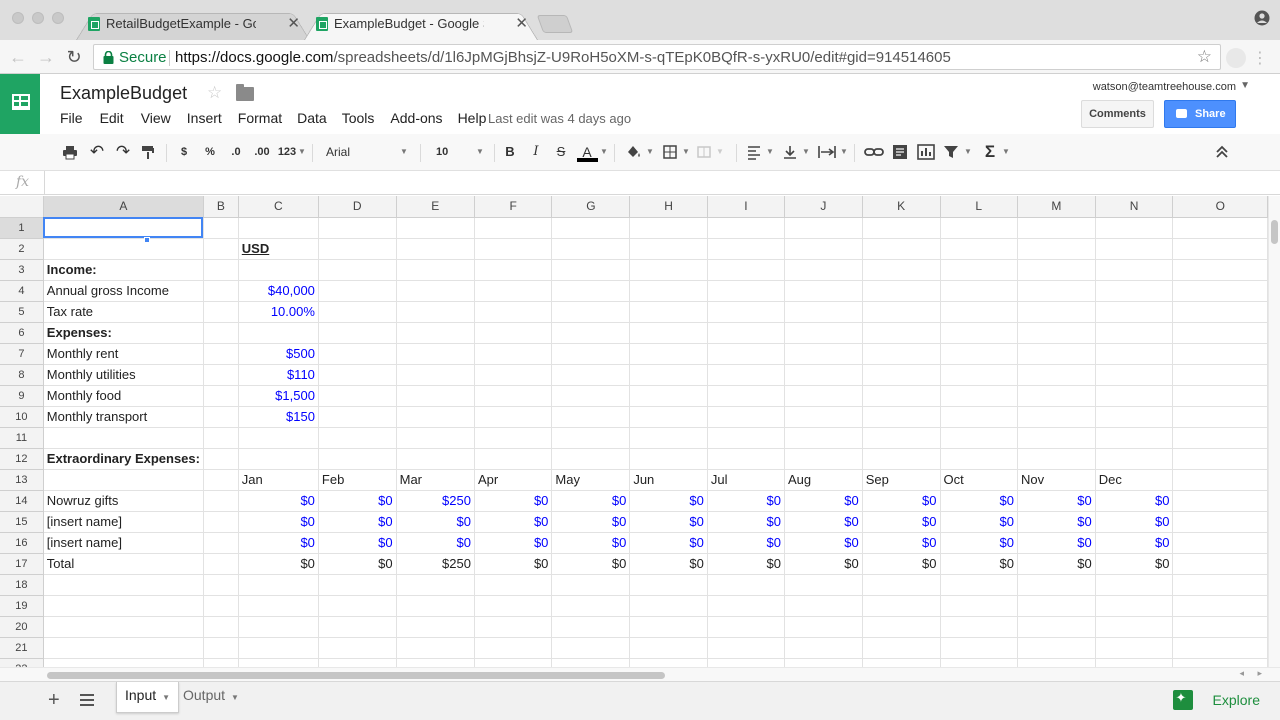 The height and width of the screenshot is (720, 1280). I want to click on cell-k7, so click(901, 354).